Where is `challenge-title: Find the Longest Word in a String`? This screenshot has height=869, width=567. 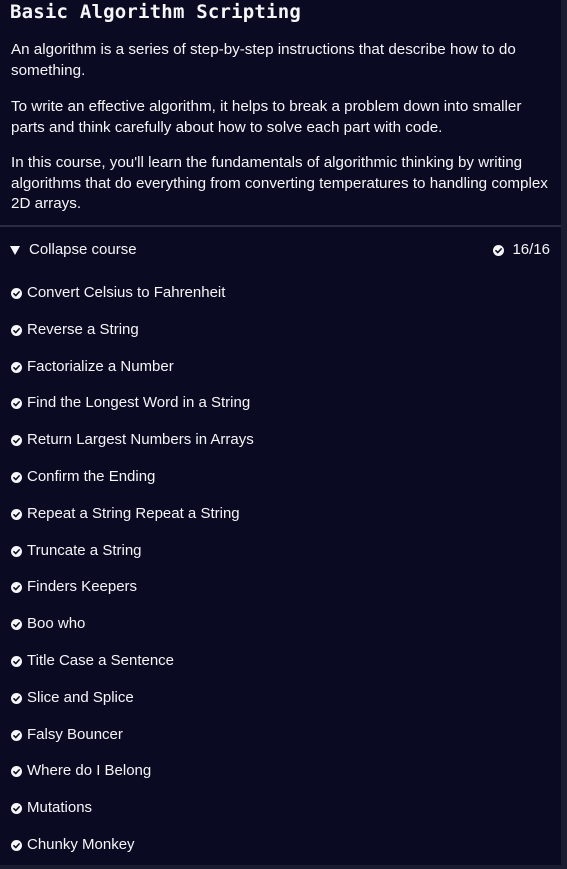 challenge-title: Find the Longest Word in a String is located at coordinates (139, 403).